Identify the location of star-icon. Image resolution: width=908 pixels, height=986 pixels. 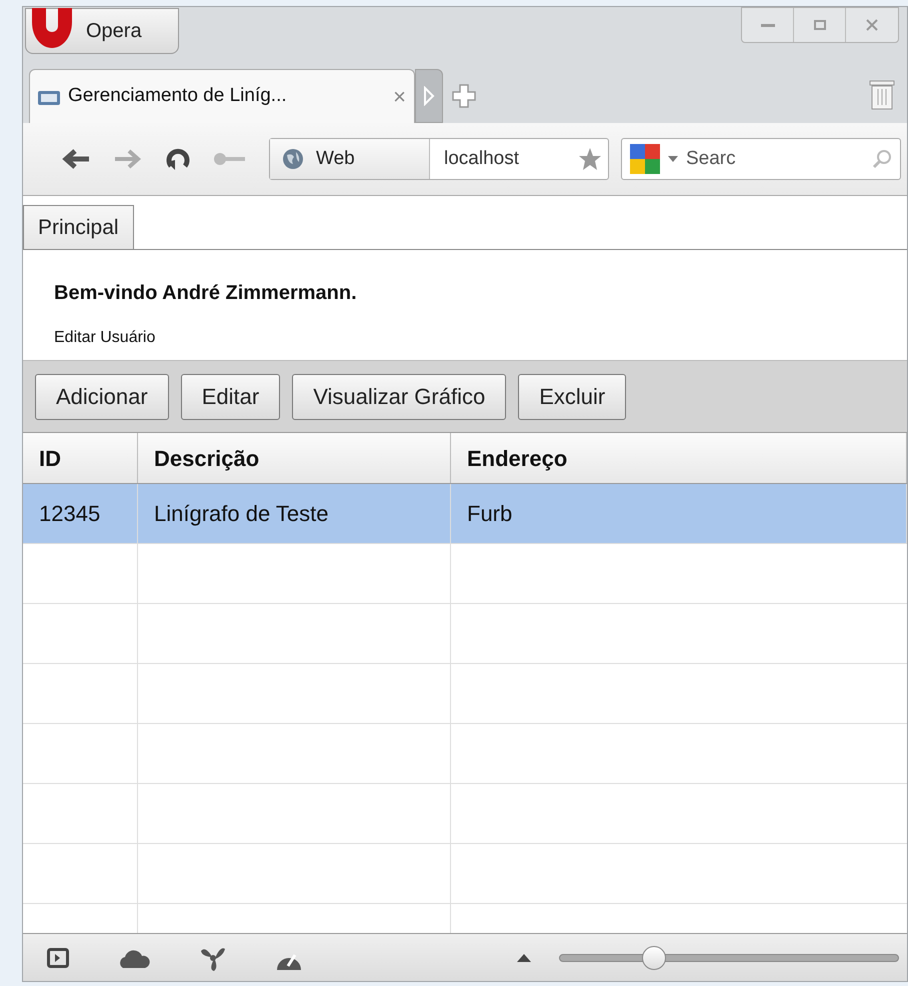
(590, 159).